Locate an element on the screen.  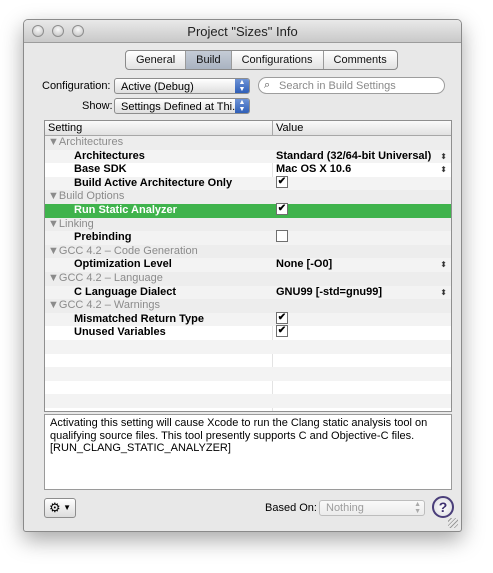
based-on-label: Based On: is located at coordinates (291, 508).